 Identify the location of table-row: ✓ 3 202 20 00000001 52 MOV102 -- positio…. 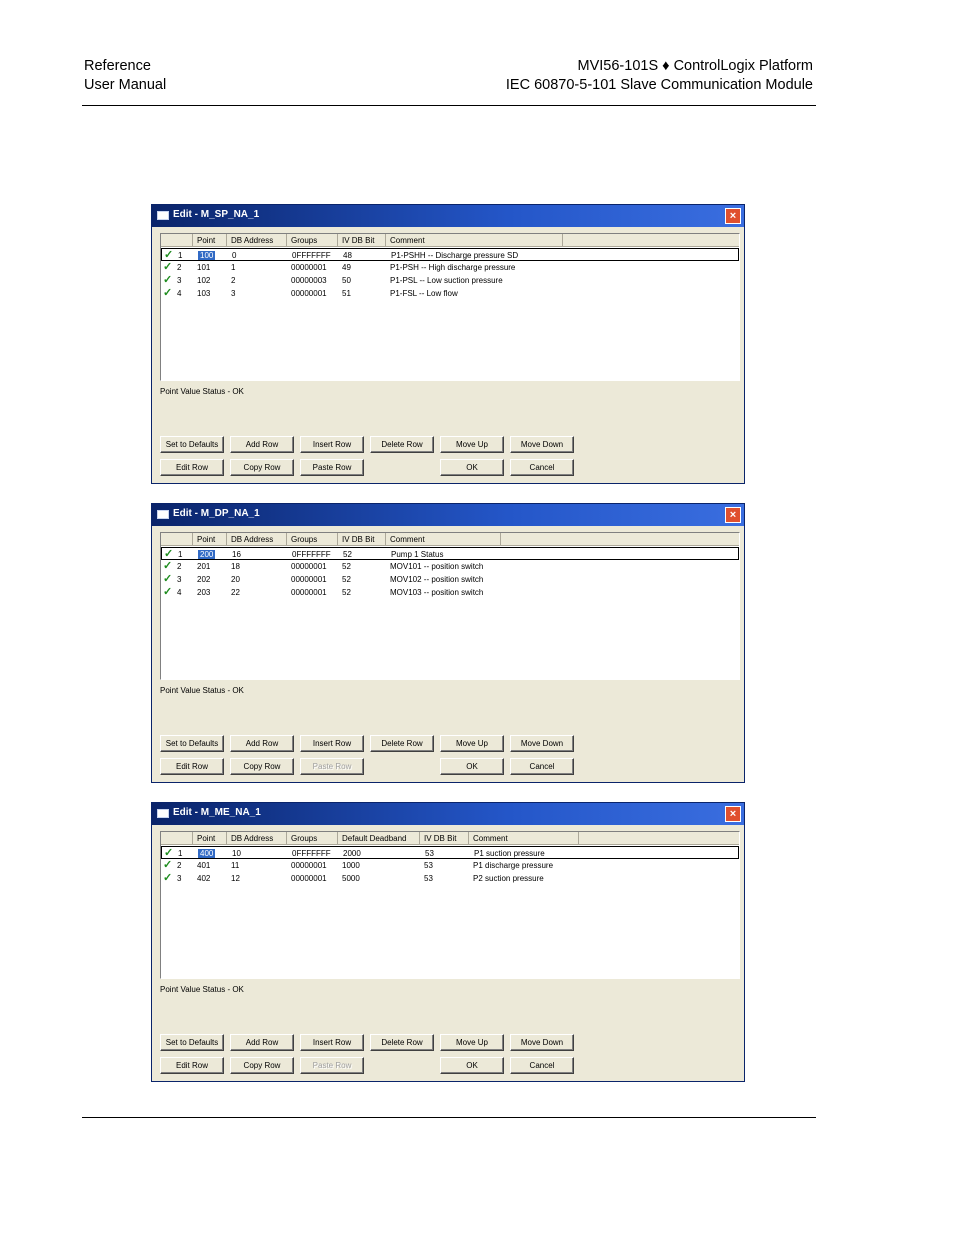
(450, 579).